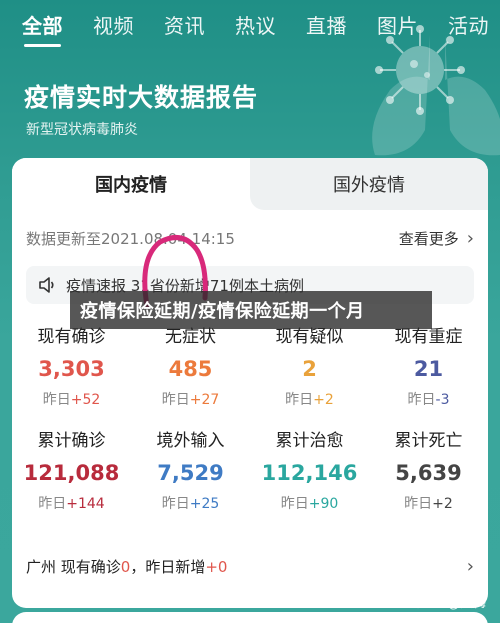 Image resolution: width=500 pixels, height=623 pixels. Describe the element at coordinates (442, 400) in the screenshot. I see `stat-delta-value: -3` at that location.